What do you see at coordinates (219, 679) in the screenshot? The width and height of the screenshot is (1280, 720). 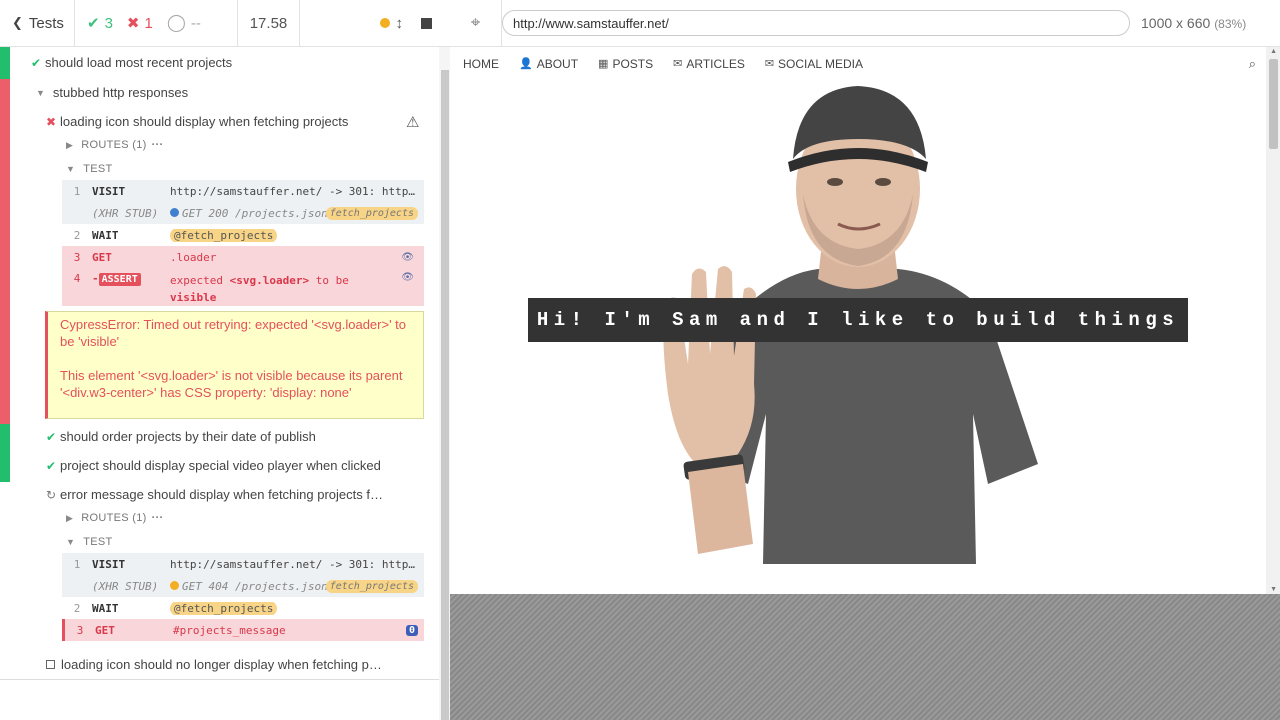 I see `divider` at bounding box center [219, 679].